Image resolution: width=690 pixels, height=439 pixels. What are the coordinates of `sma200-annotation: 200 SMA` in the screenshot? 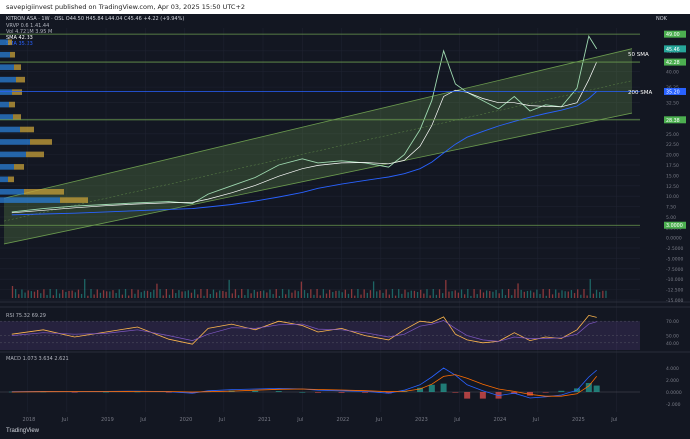 It's located at (640, 93).